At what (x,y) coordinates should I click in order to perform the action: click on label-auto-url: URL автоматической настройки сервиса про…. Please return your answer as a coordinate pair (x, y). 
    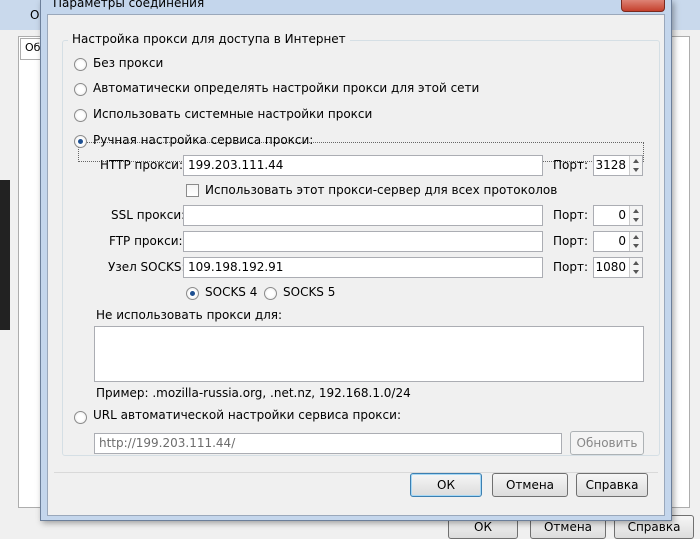
    Looking at the image, I should click on (247, 415).